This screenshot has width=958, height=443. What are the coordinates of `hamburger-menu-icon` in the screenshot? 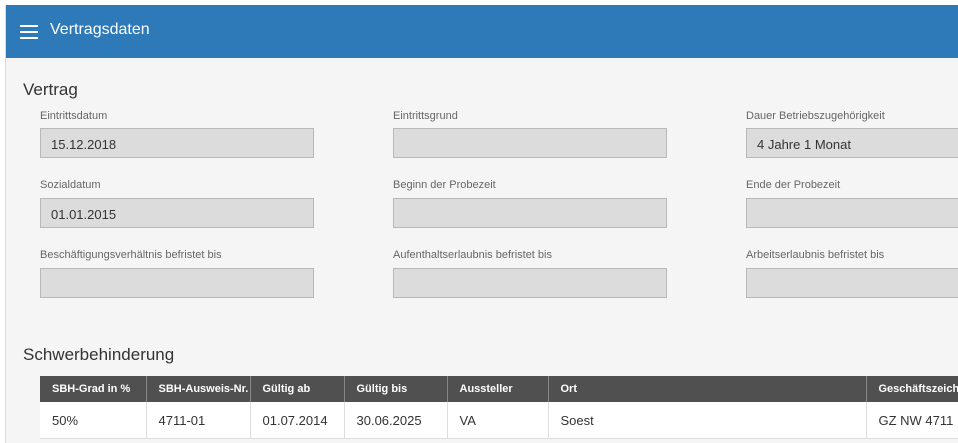 It's located at (29, 32).